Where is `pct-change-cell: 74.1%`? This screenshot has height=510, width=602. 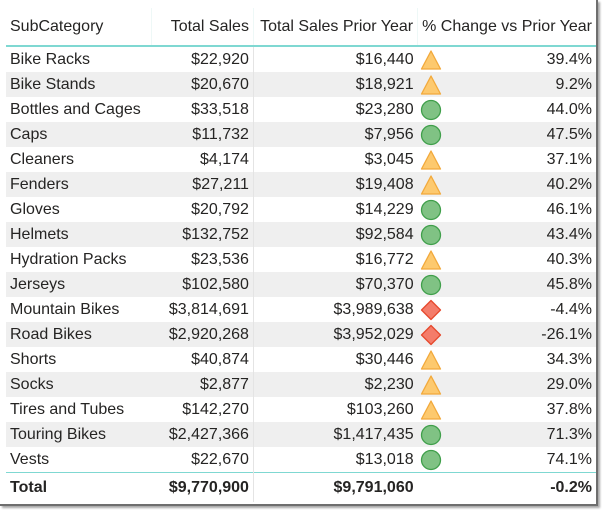
pct-change-cell: 74.1% is located at coordinates (524, 460).